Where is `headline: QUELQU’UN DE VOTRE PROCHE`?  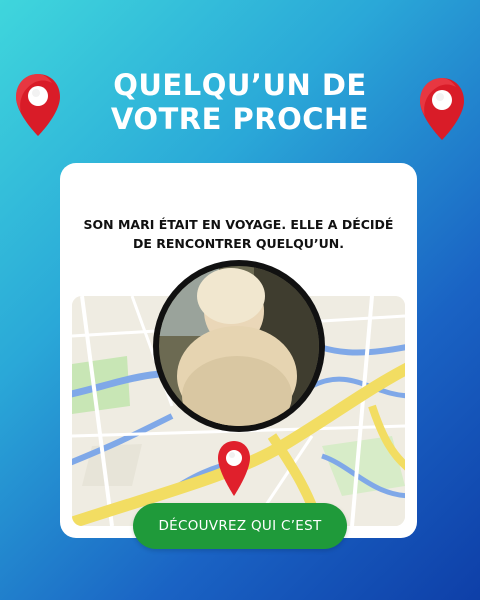
headline: QUELQU’UN DE VOTRE PROCHE is located at coordinates (240, 102).